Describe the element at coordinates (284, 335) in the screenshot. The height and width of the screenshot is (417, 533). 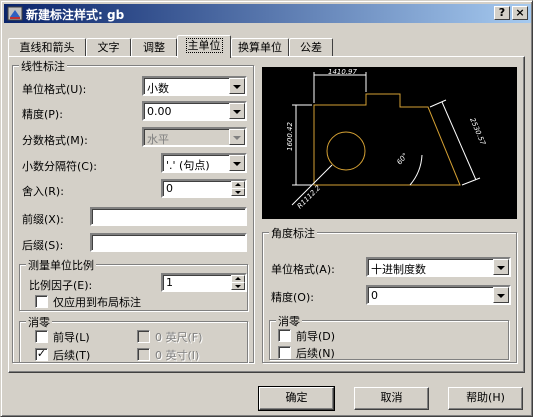
I see `angular-leading-zero-checkbox` at that location.